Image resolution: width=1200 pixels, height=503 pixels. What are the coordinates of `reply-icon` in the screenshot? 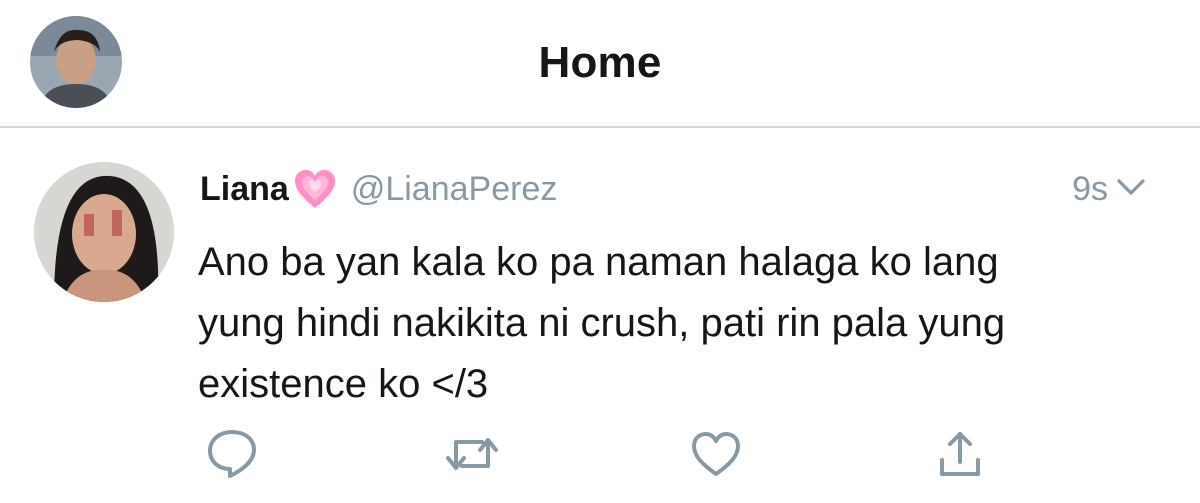 It's located at (232, 454).